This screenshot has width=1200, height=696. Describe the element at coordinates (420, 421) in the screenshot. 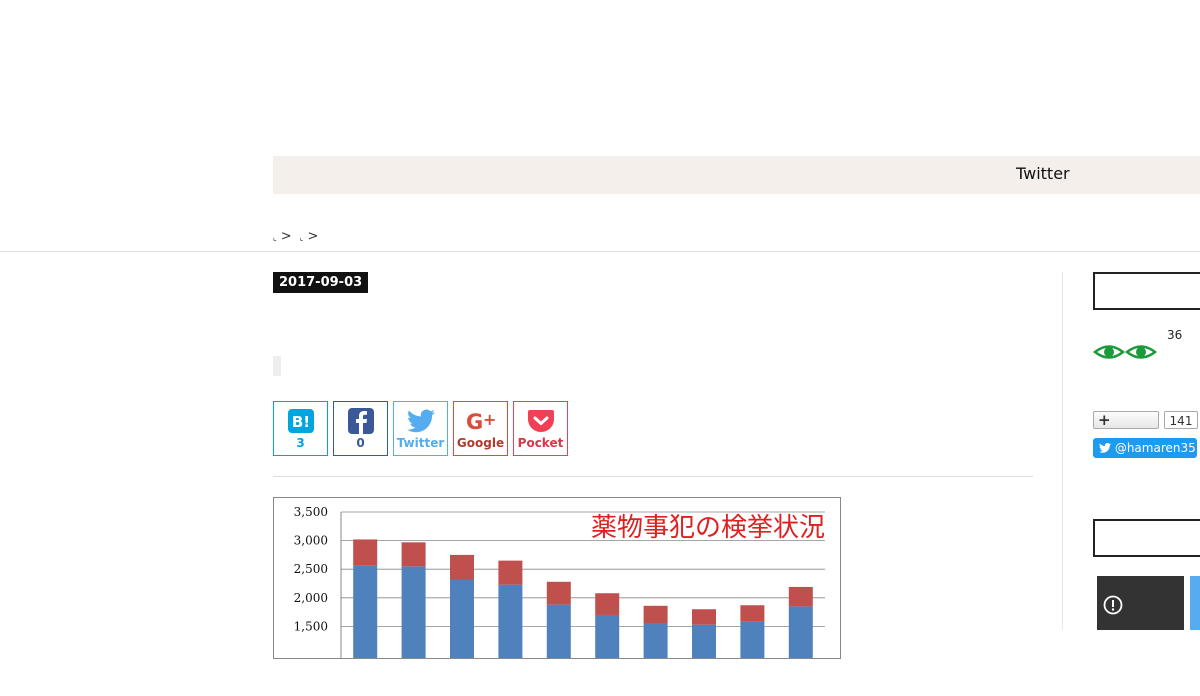

I see `twitter-icon` at that location.